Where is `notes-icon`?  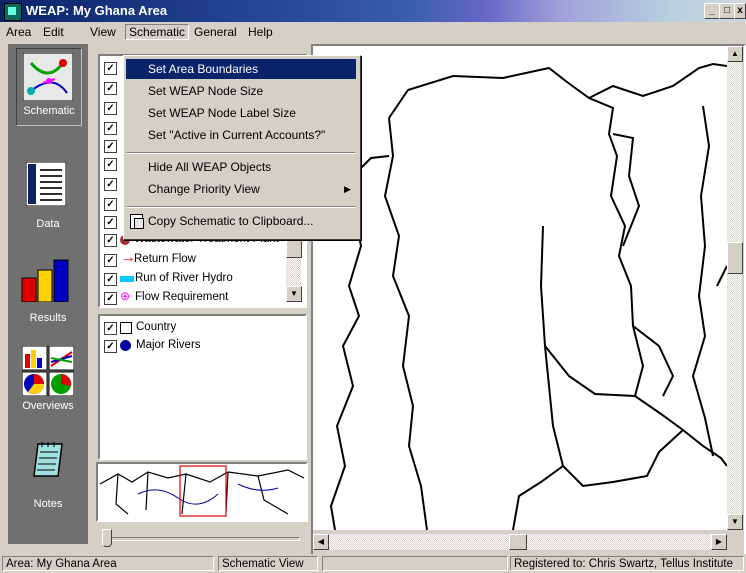 notes-icon is located at coordinates (48, 459).